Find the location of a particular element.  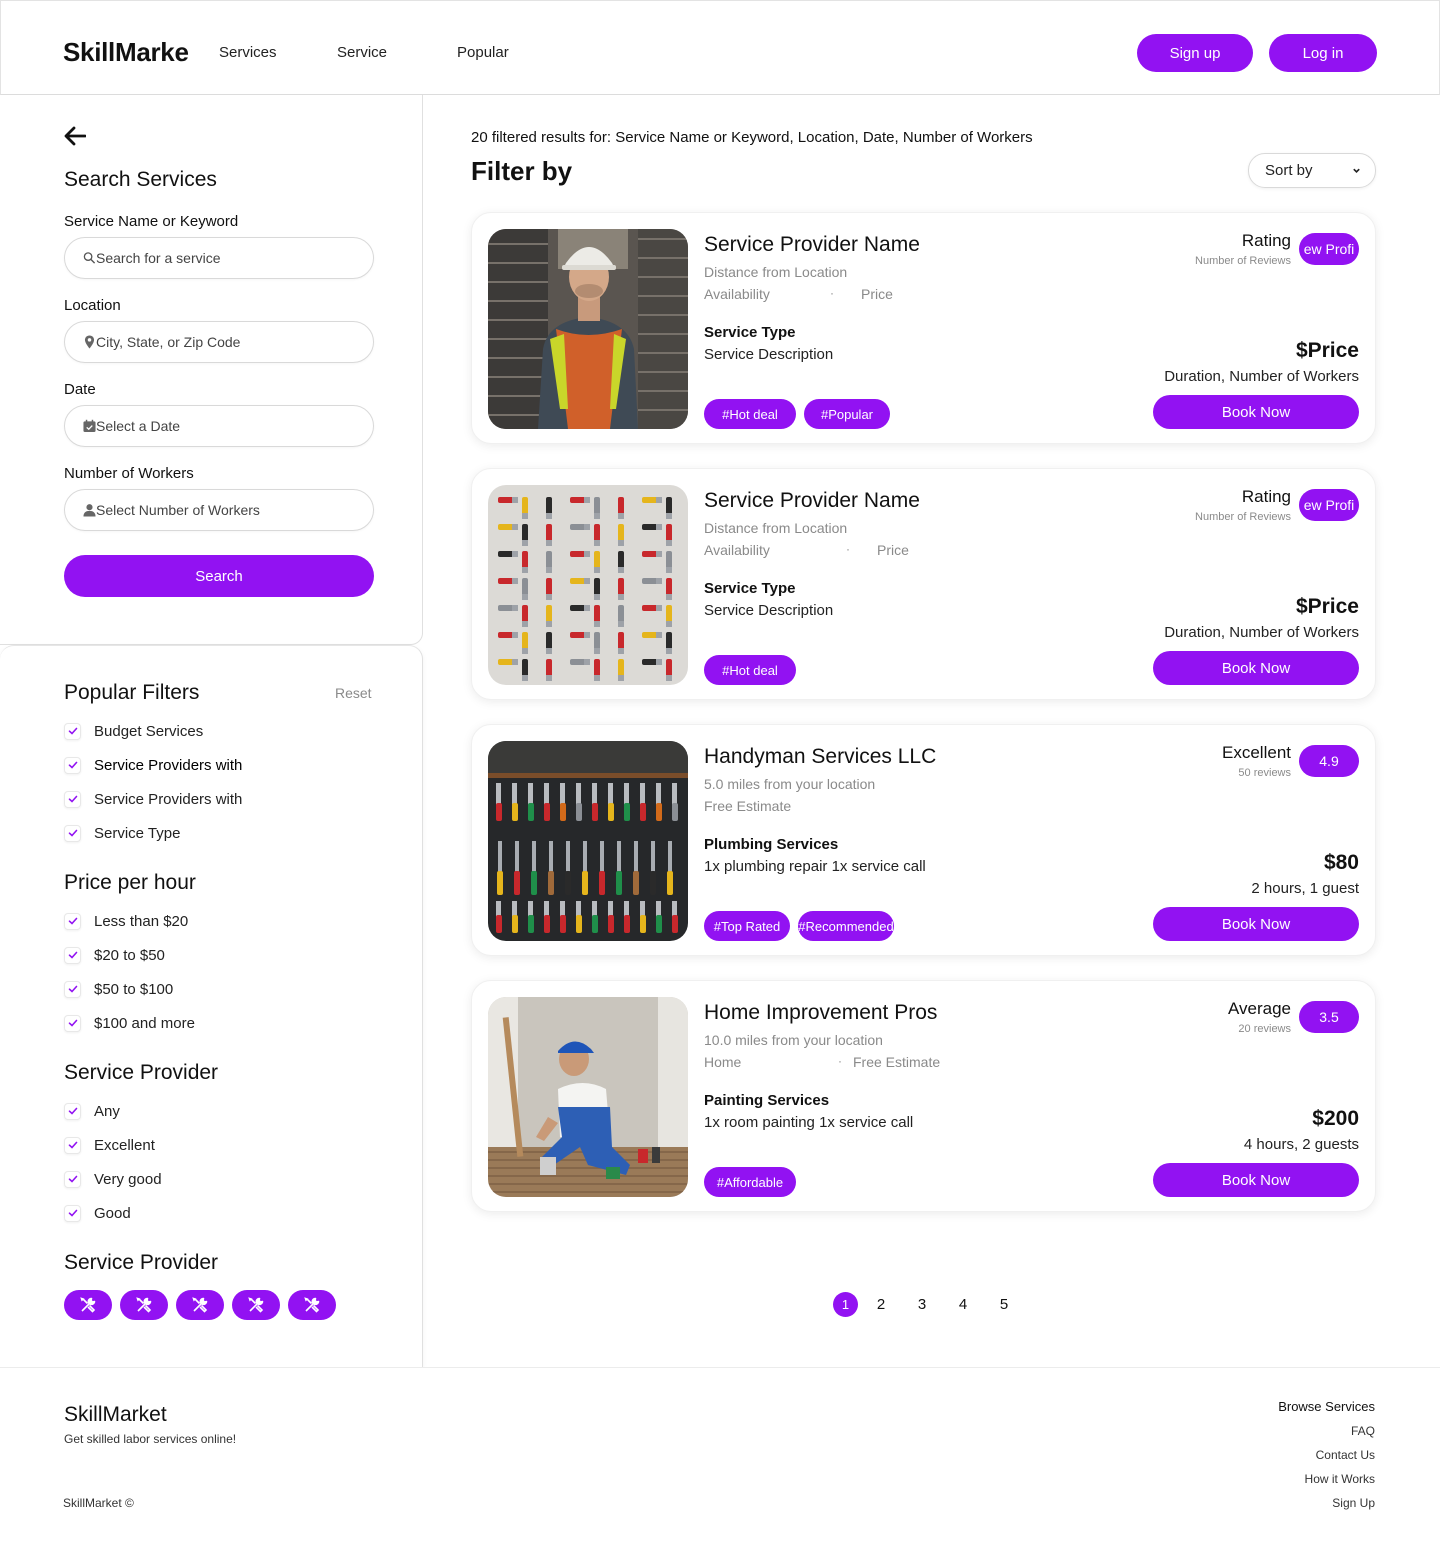

footer-link-contact-us: Contact Us is located at coordinates (1345, 1455).